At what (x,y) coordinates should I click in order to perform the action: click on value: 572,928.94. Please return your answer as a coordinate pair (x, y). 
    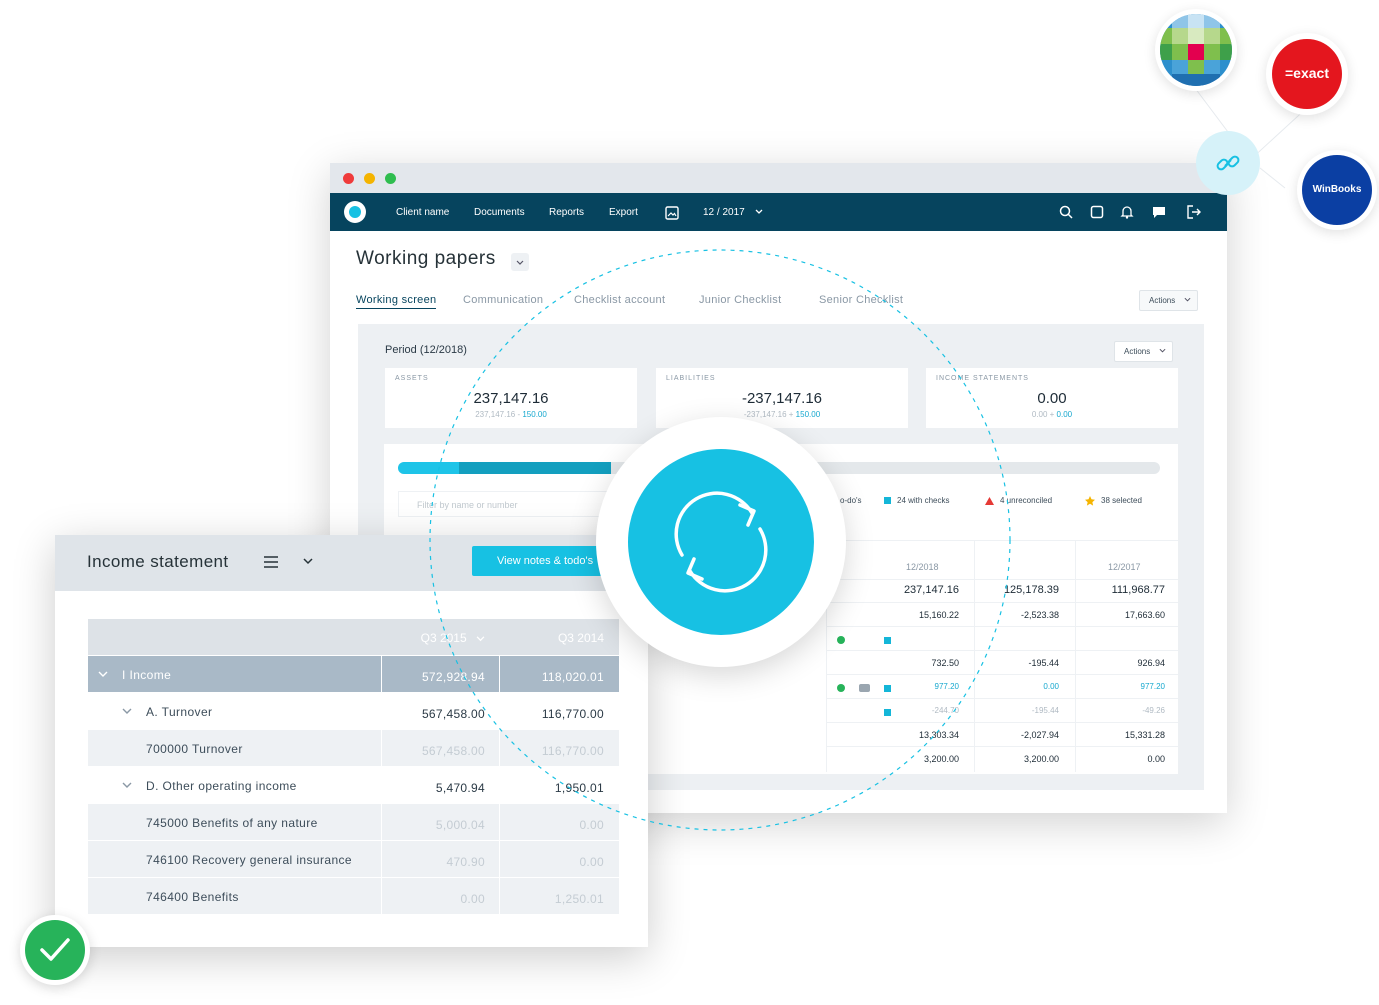
    Looking at the image, I should click on (453, 677).